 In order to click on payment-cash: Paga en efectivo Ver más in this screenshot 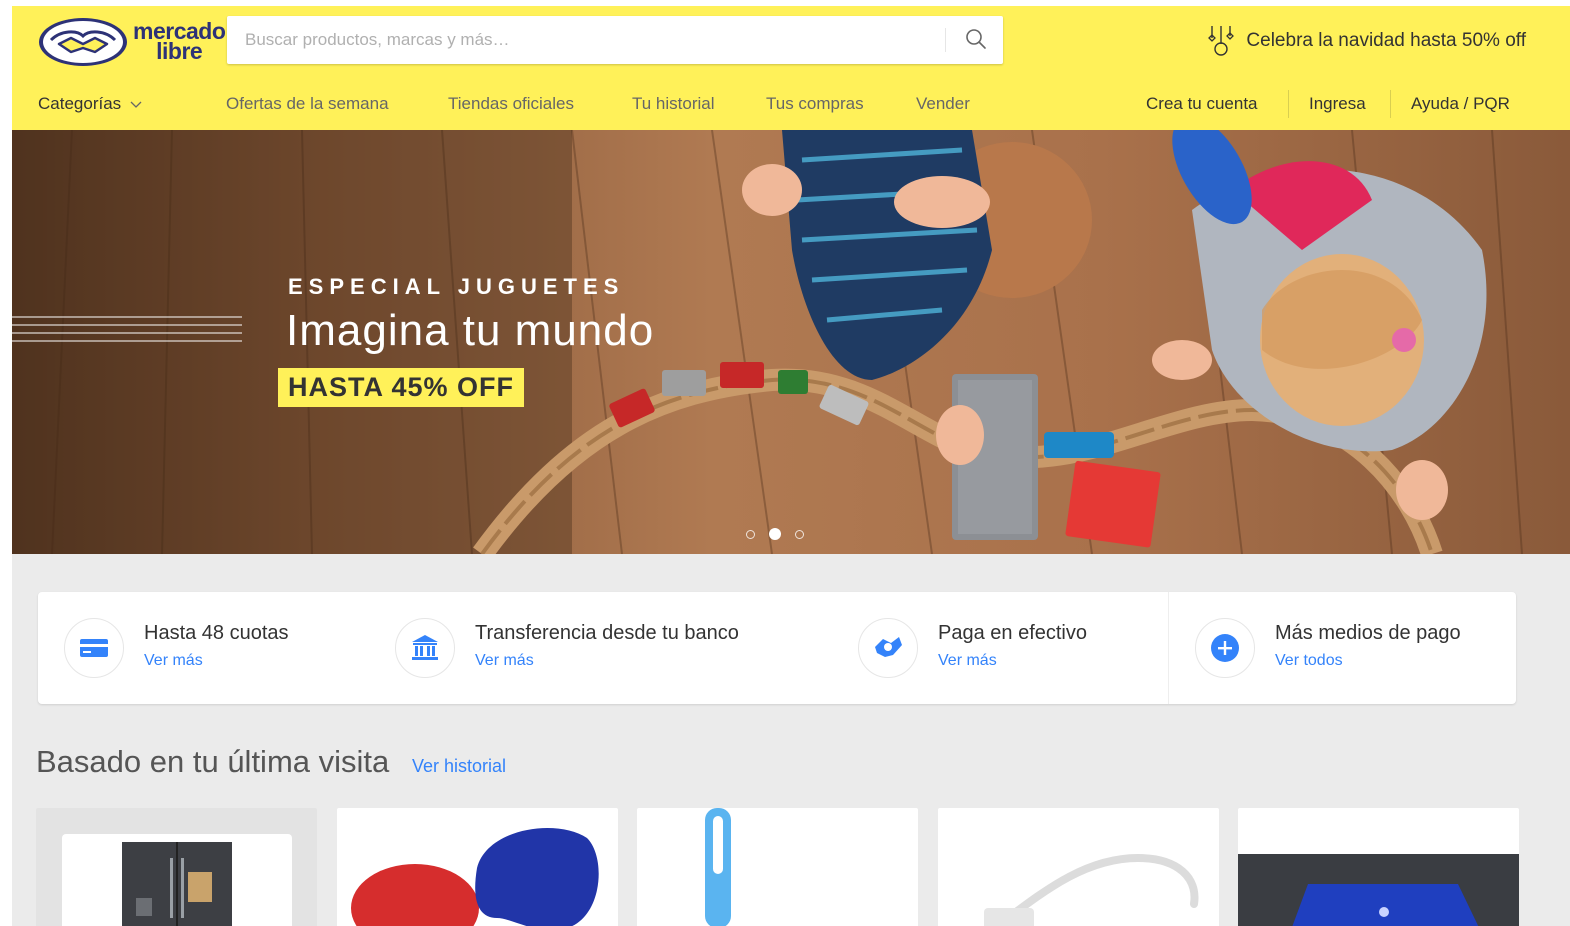, I will do `click(1008, 648)`.